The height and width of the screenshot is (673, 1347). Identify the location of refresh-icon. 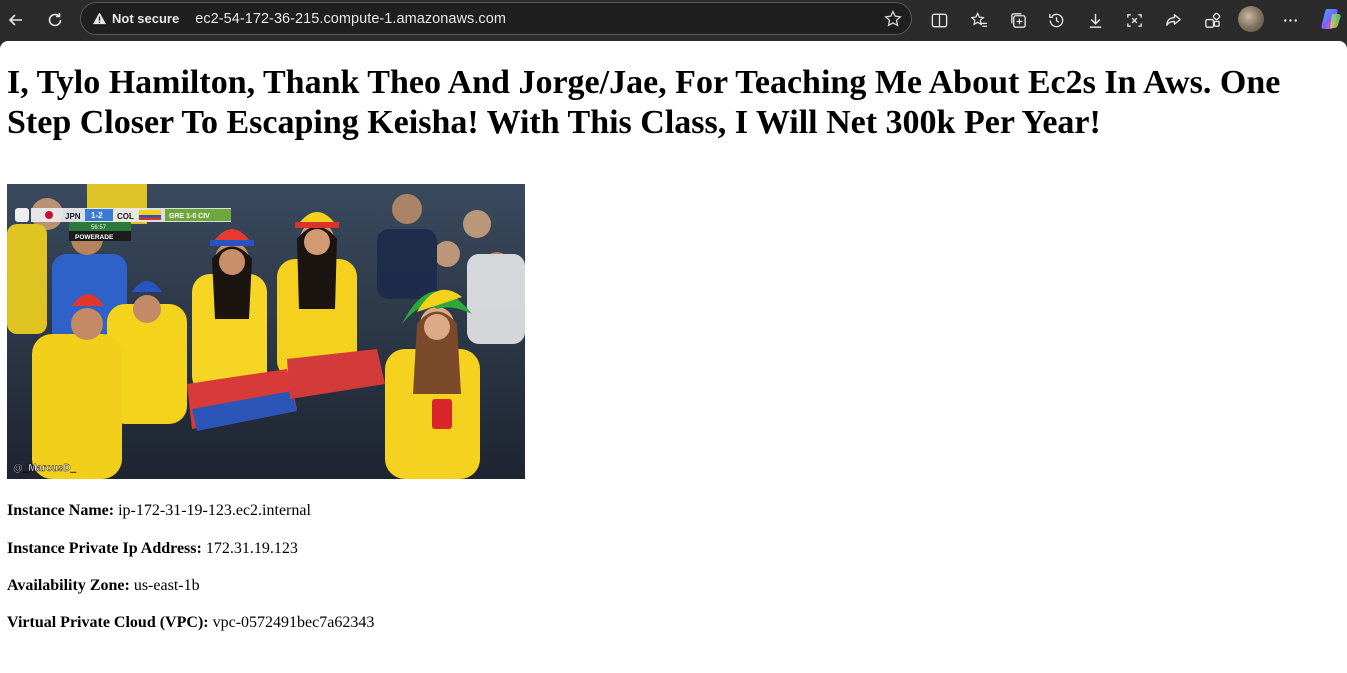
(55, 20).